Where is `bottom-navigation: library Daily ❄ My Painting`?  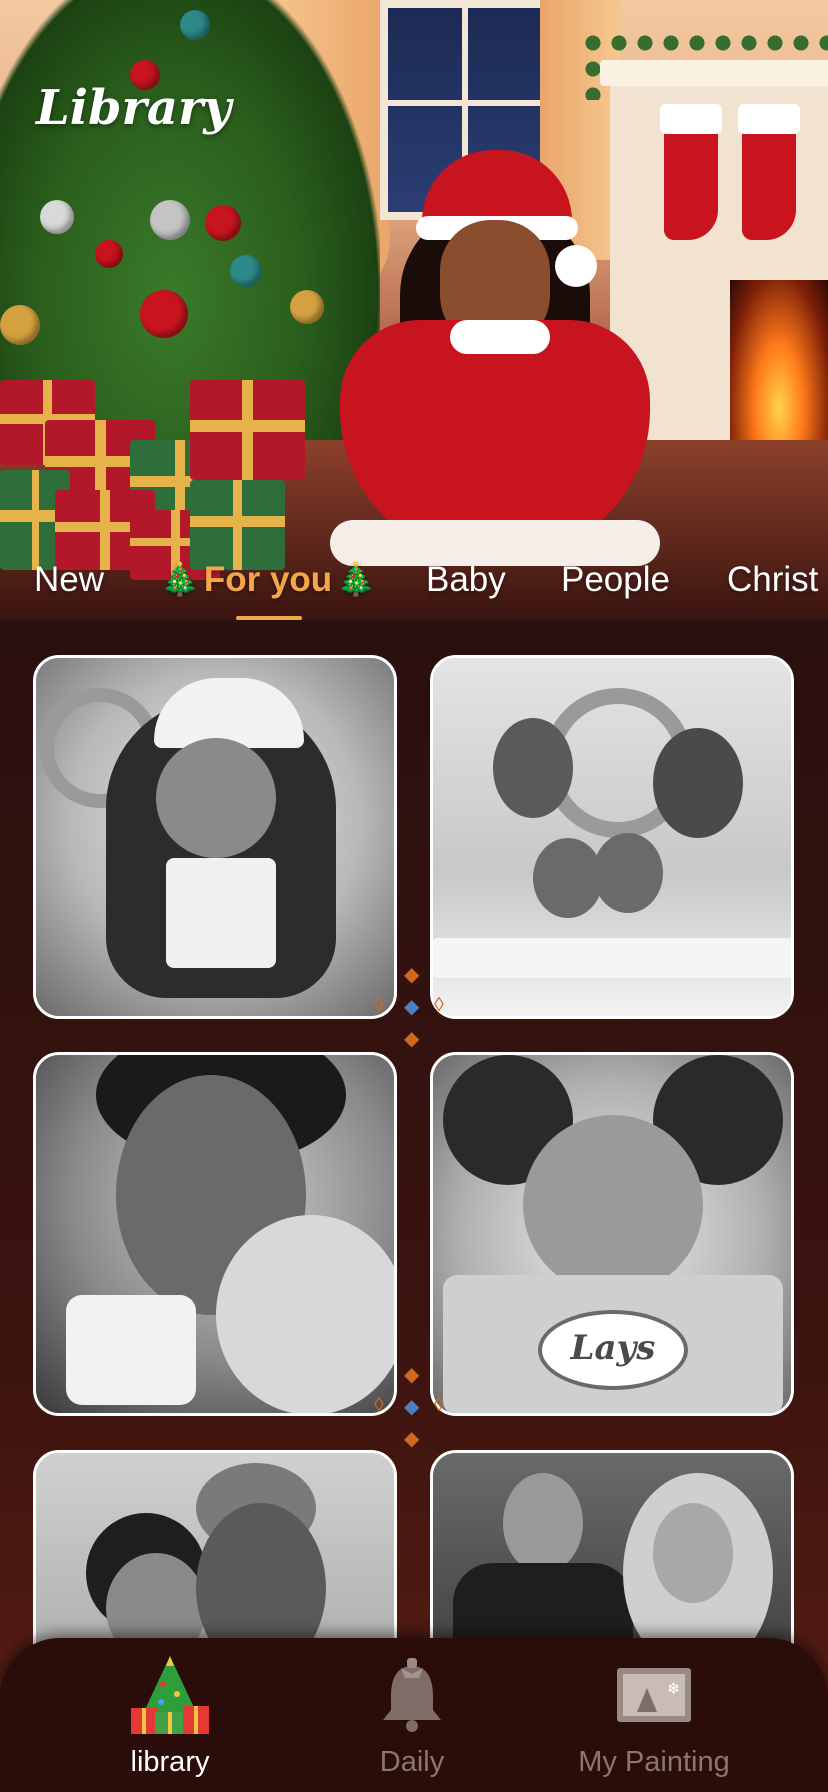 bottom-navigation: library Daily ❄ My Painting is located at coordinates (414, 1715).